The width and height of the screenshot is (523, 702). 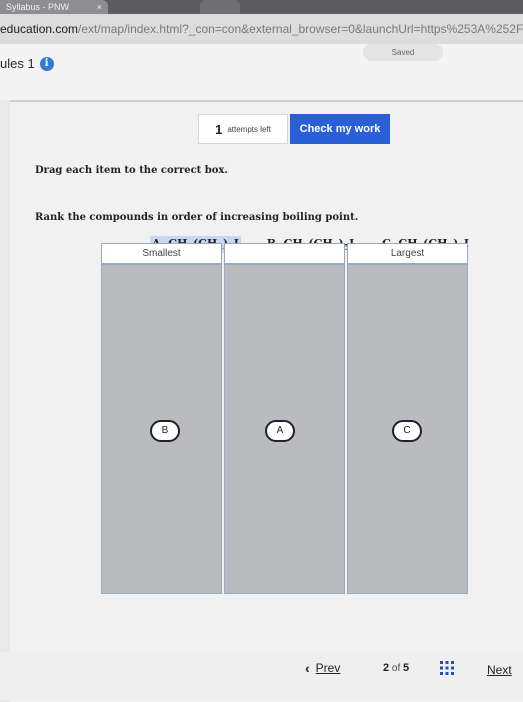 What do you see at coordinates (447, 668) in the screenshot?
I see `grid-icon` at bounding box center [447, 668].